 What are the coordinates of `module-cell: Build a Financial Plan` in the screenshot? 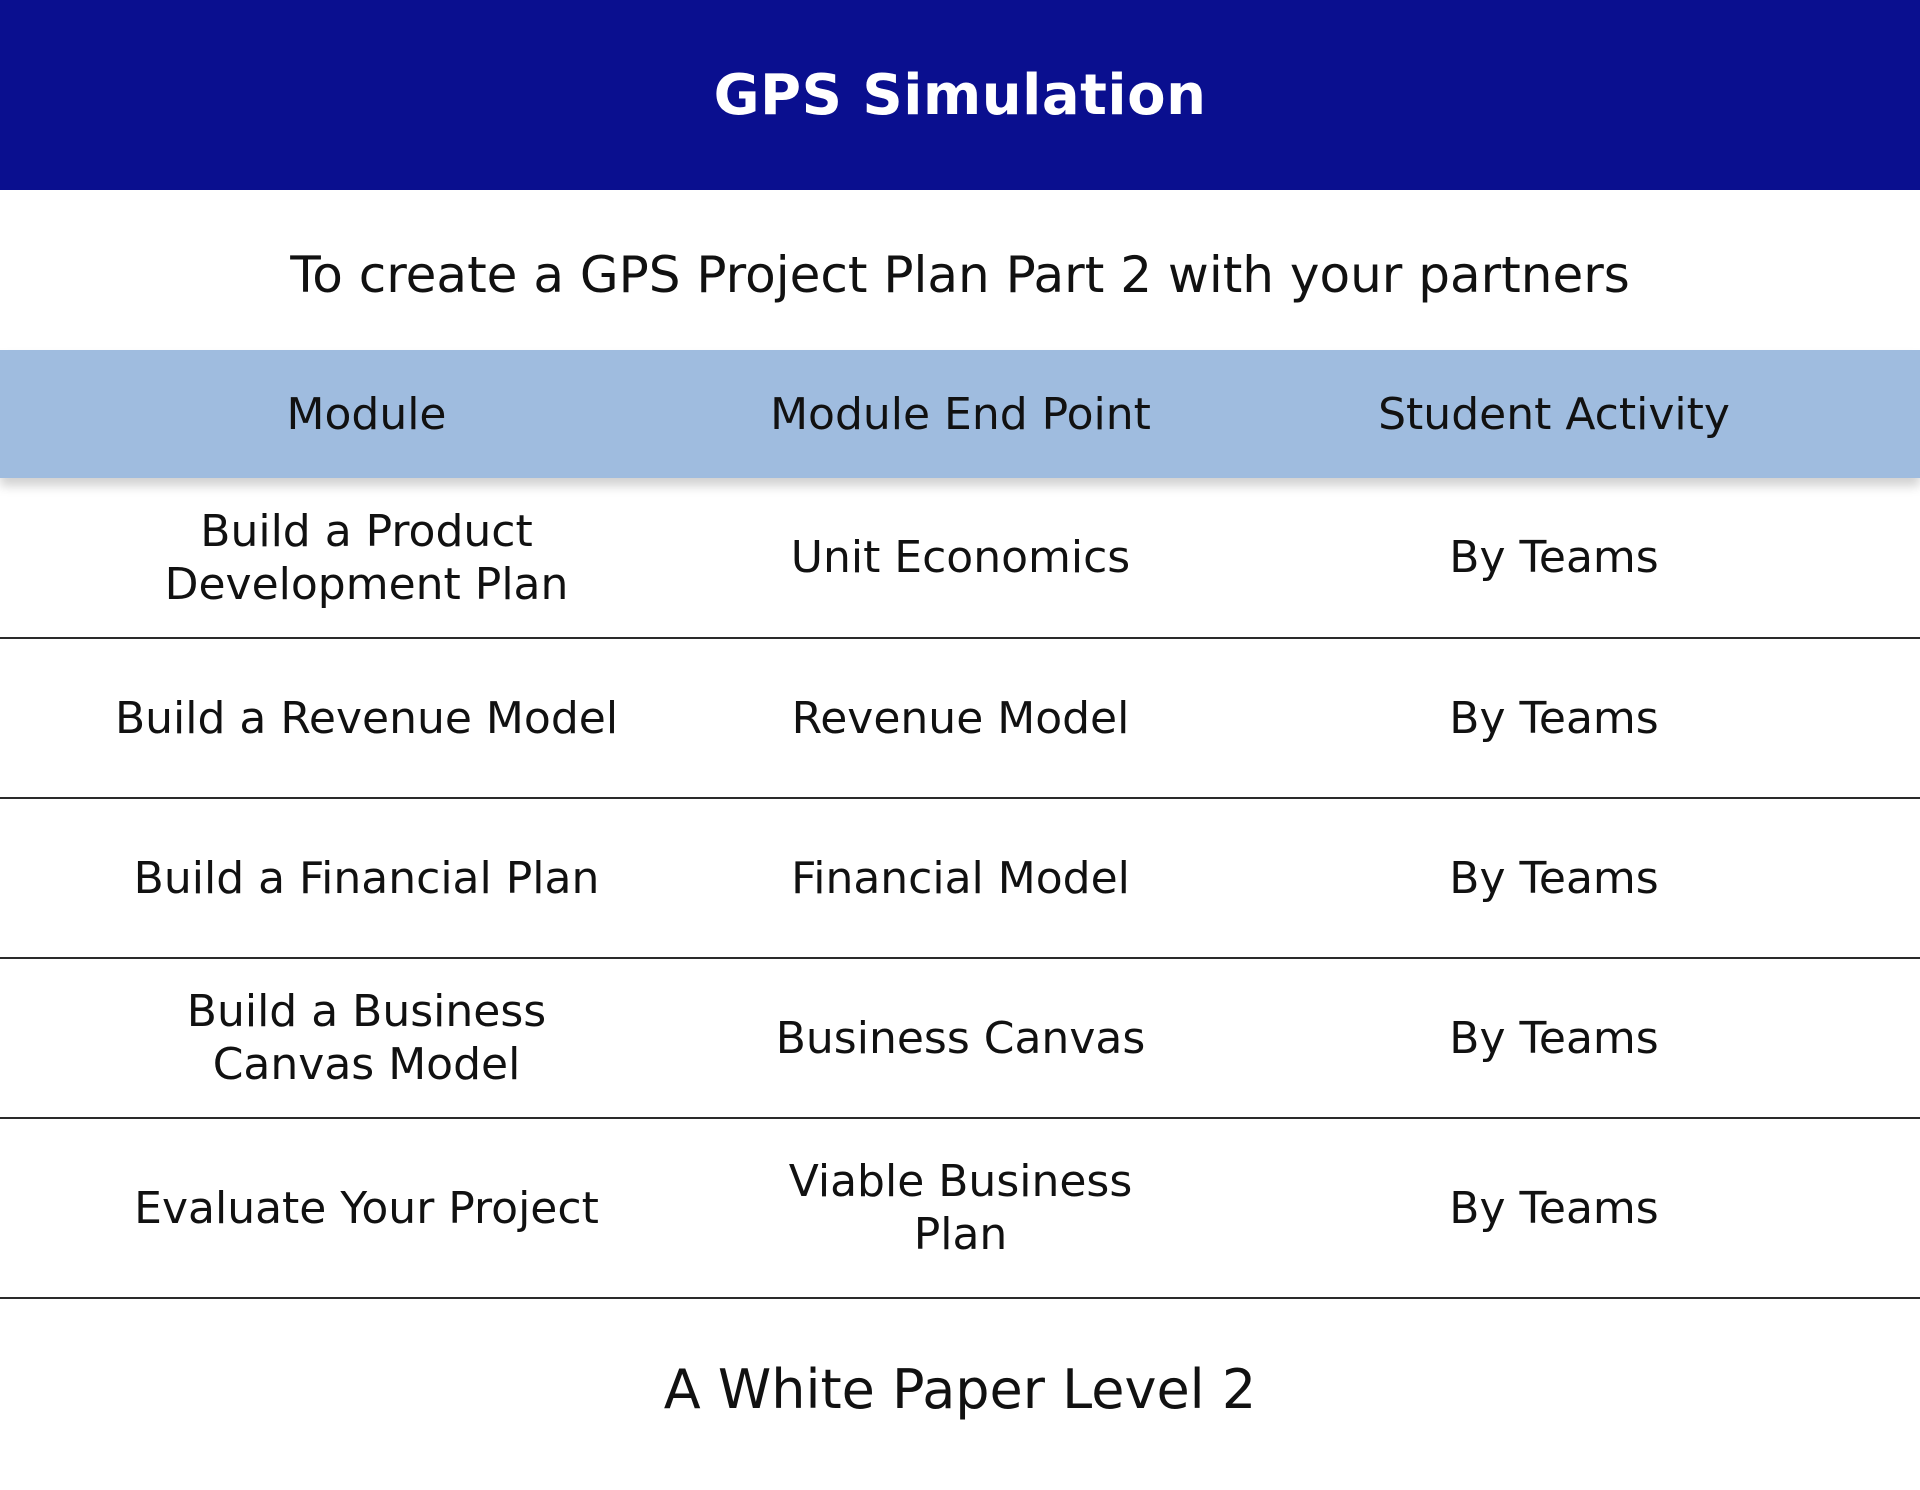 It's located at (366, 878).